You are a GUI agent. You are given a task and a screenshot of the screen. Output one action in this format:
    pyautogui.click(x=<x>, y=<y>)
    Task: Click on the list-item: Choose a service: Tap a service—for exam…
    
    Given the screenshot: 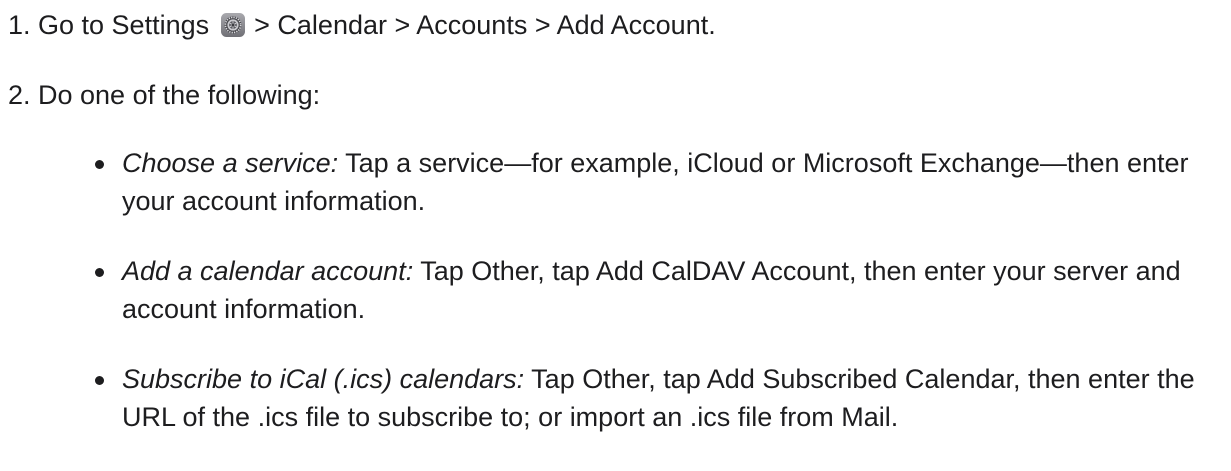 What is the action you would take?
    pyautogui.click(x=655, y=182)
    